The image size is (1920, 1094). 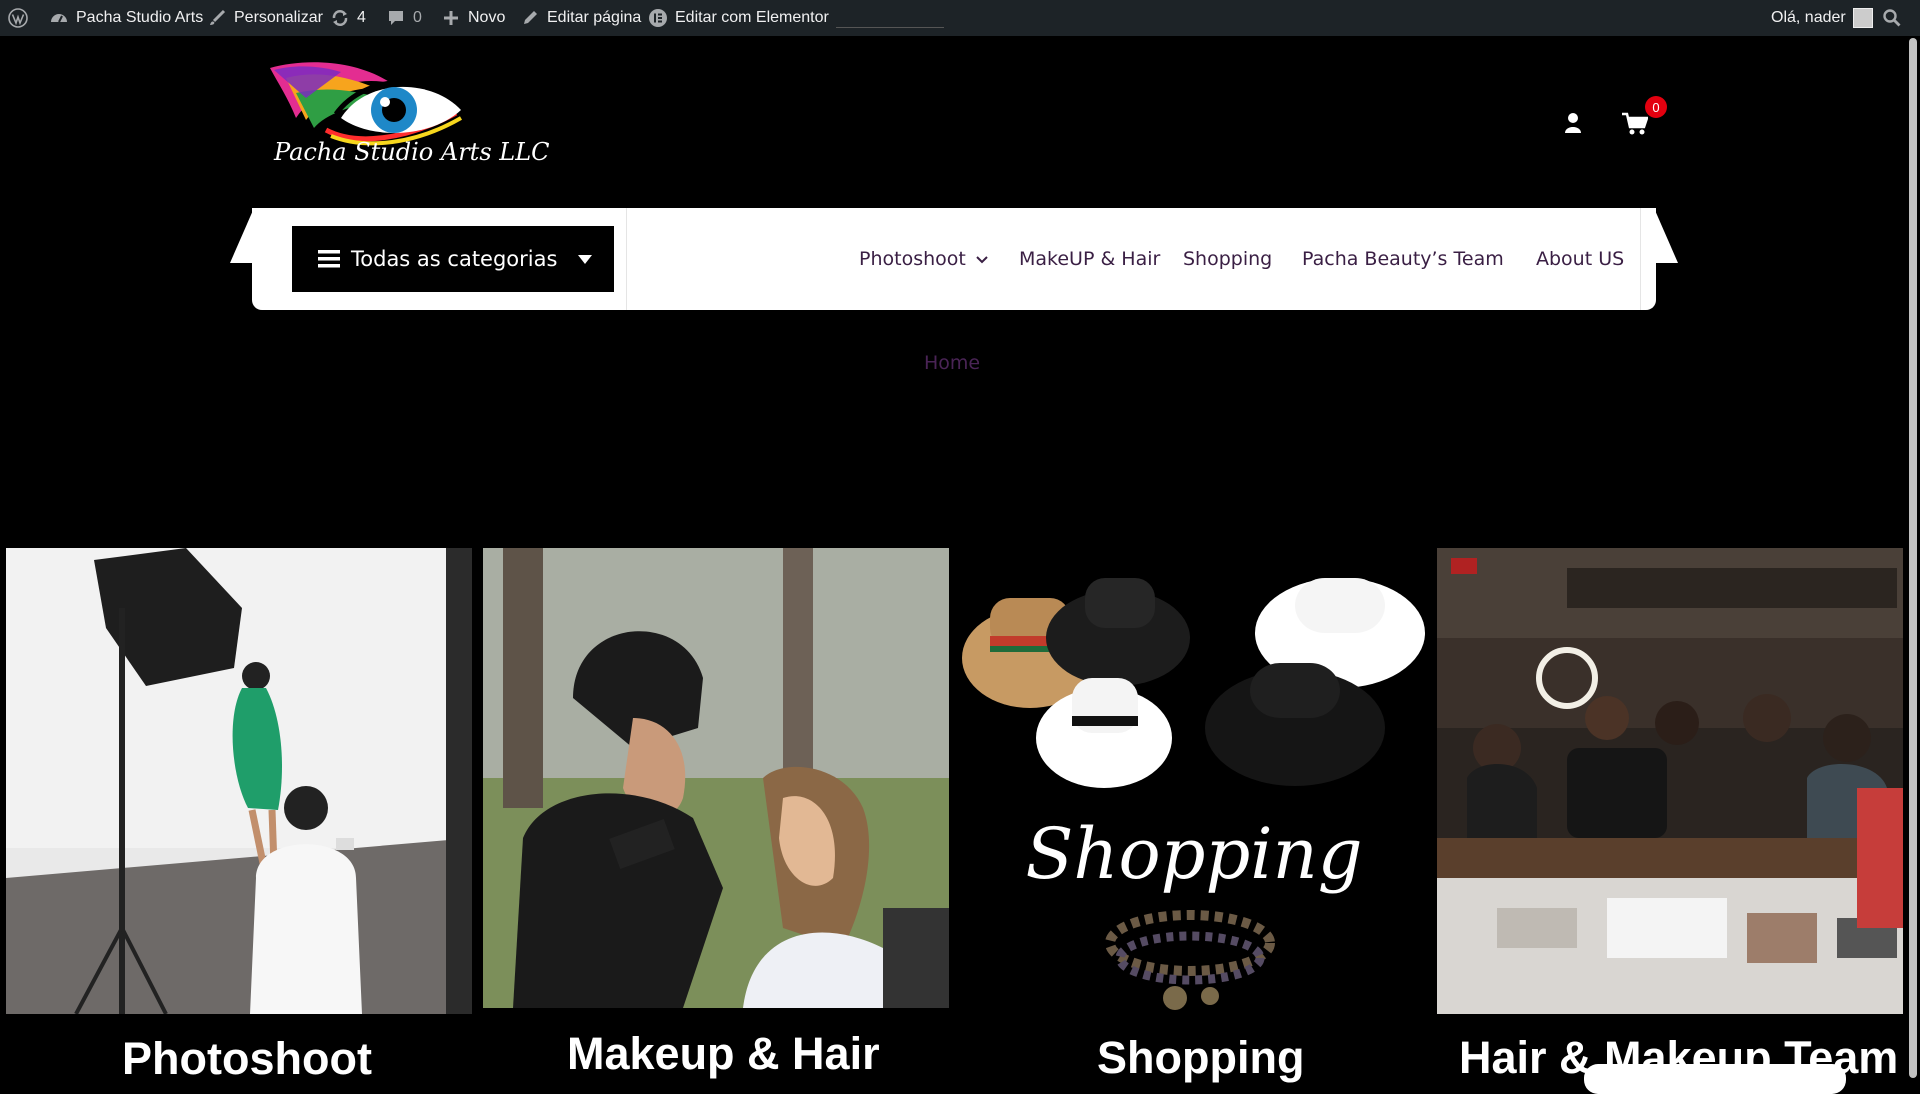 I want to click on comments-link: 0, so click(x=404, y=18).